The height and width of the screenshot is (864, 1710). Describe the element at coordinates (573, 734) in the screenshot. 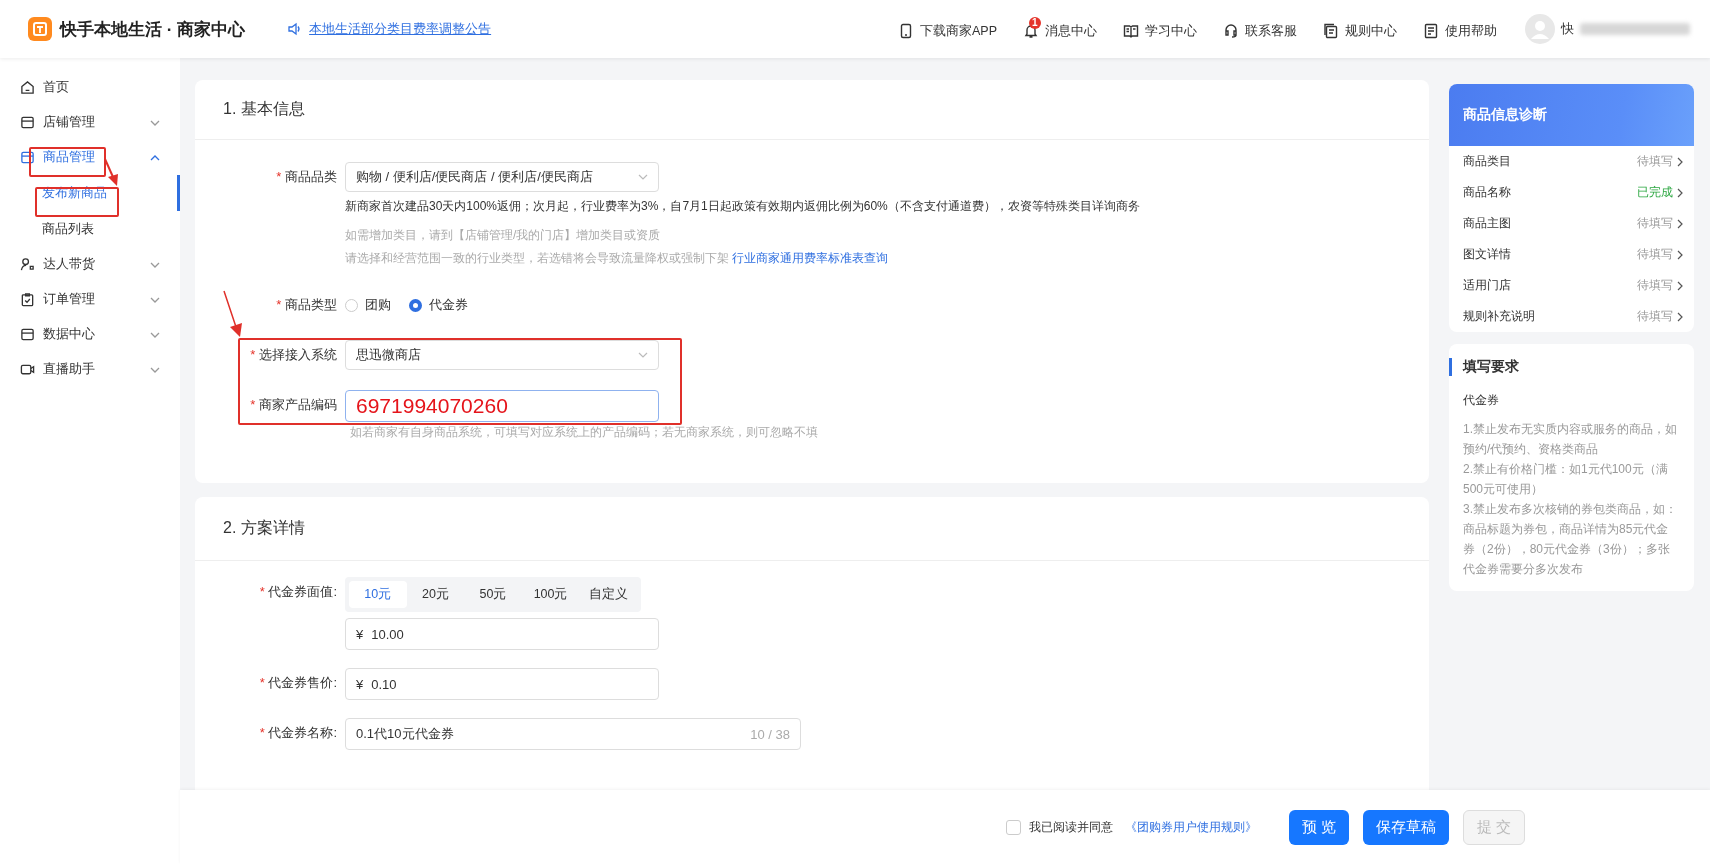

I see `voucher-name-field: 0.1代10元代金券 10 / 38` at that location.